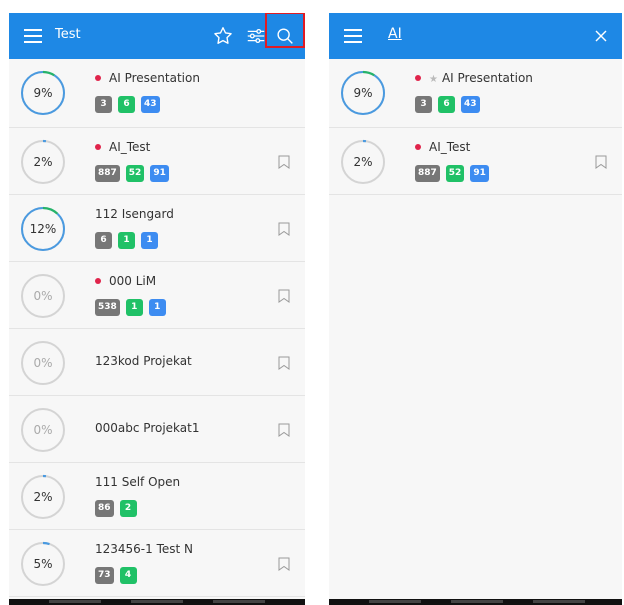  I want to click on project-name: 000abc Projekat1, so click(147, 428).